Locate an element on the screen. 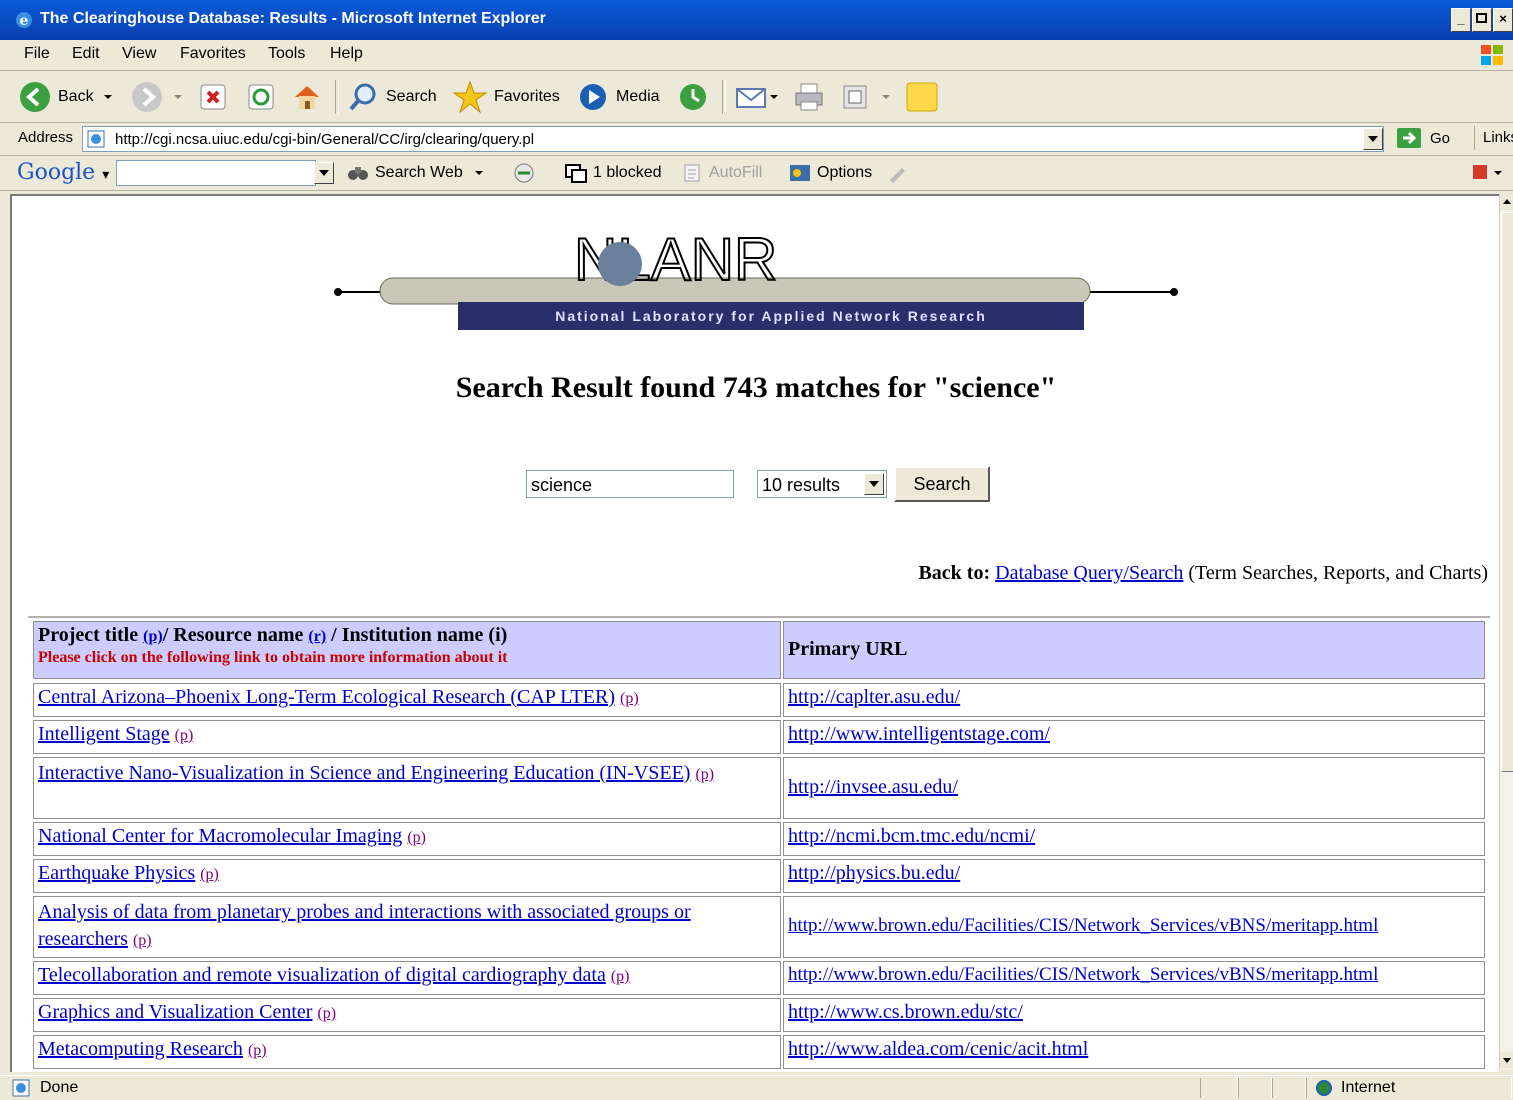 The height and width of the screenshot is (1100, 1513). print-button is located at coordinates (809, 97).